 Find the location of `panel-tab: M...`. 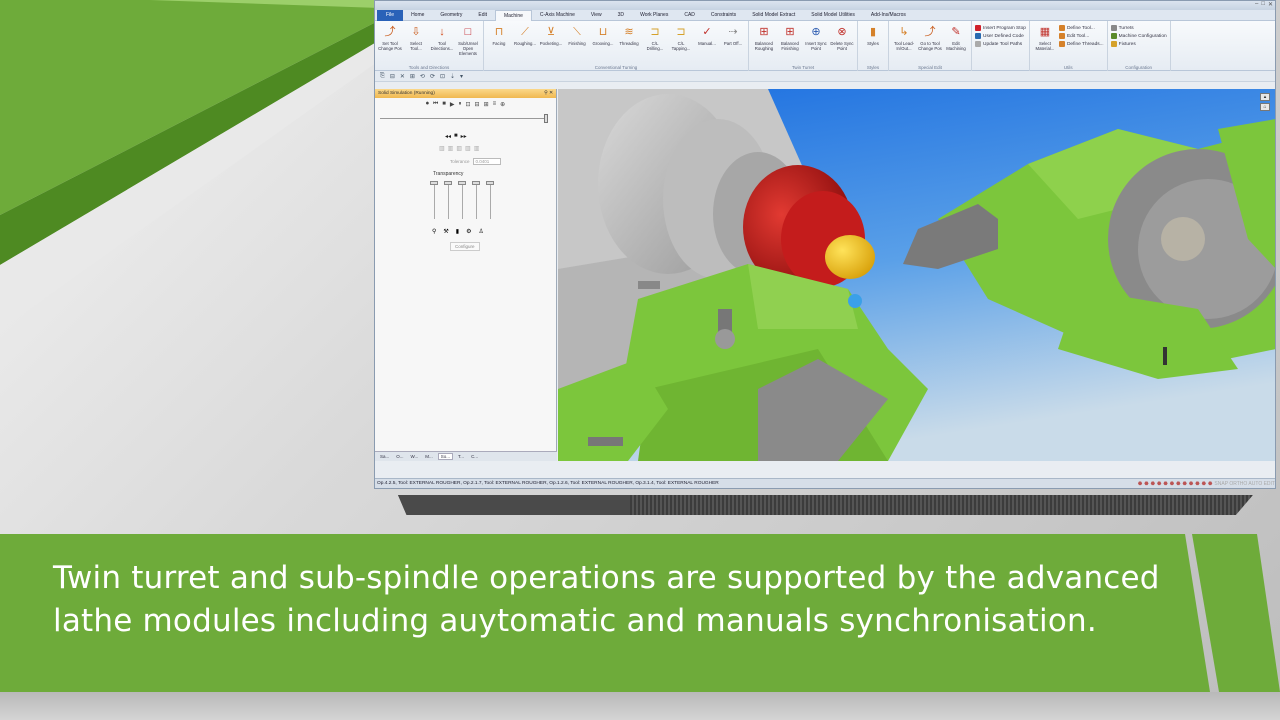

panel-tab: M... is located at coordinates (429, 456).